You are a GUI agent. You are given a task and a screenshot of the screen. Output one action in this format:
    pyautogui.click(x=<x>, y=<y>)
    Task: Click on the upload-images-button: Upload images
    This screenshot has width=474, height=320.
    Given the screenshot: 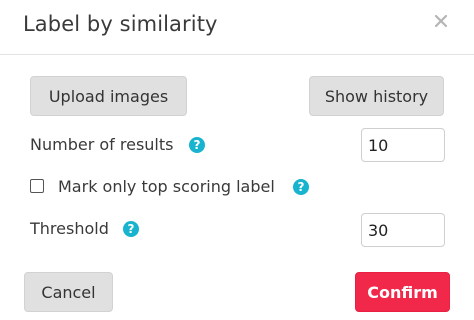 What is the action you would take?
    pyautogui.click(x=108, y=96)
    